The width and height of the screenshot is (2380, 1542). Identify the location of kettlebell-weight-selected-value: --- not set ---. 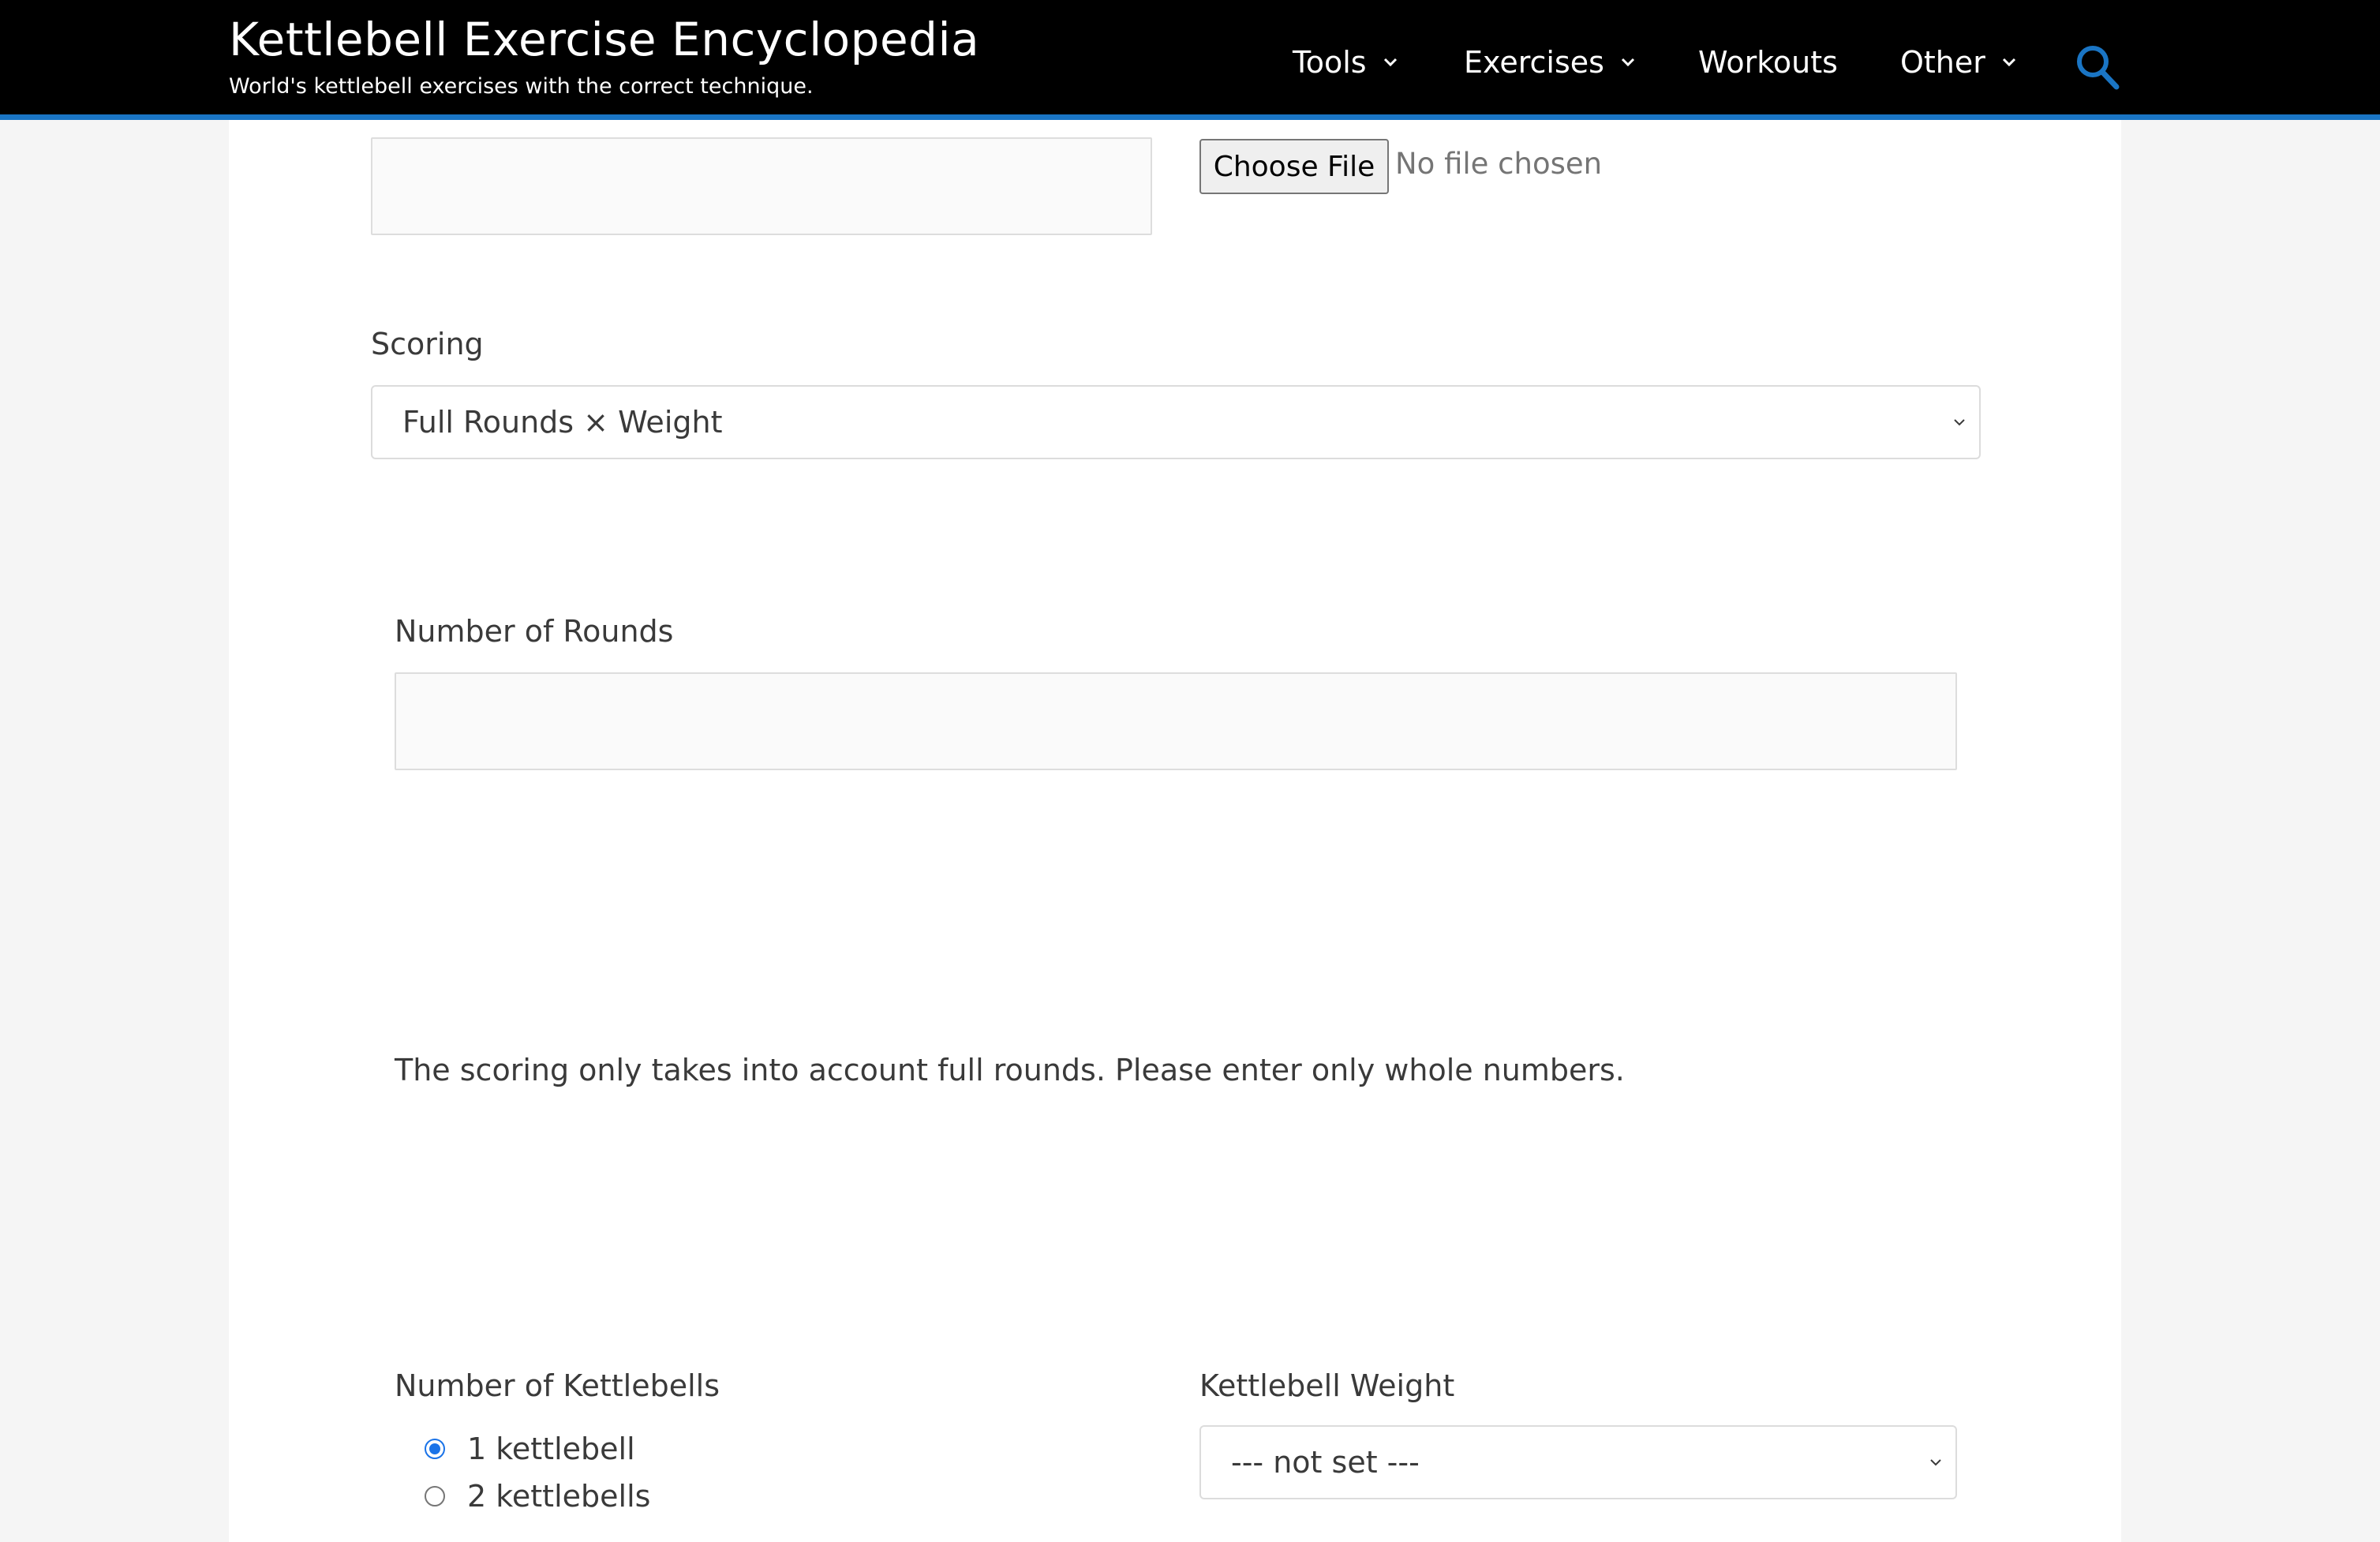
(1325, 1462).